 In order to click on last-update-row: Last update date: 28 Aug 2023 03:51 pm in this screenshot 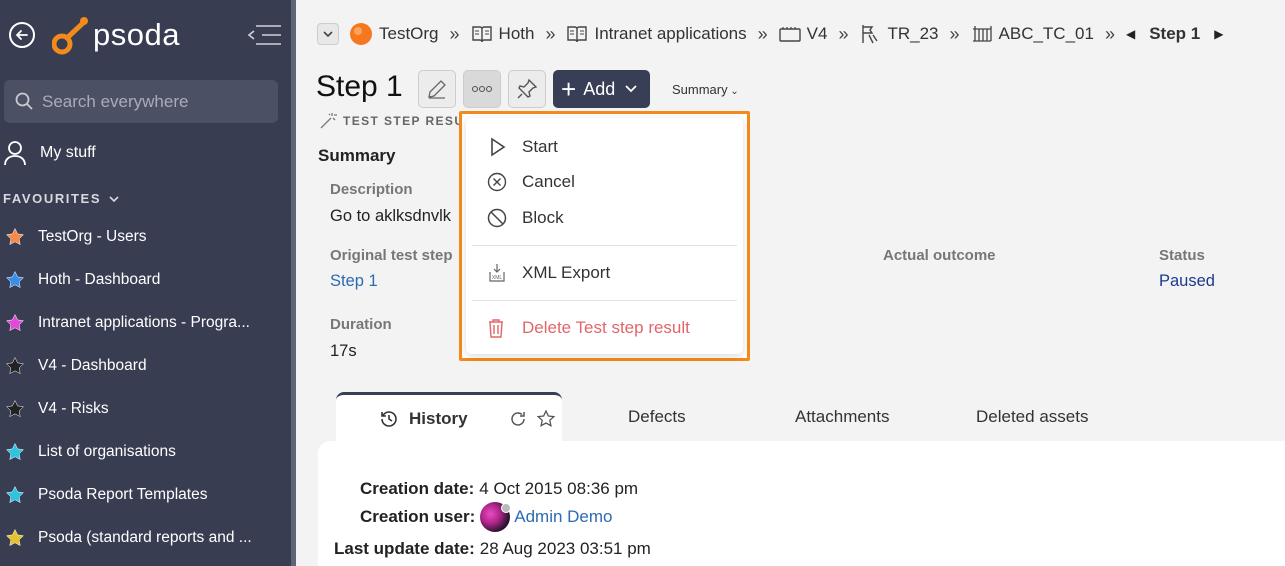, I will do `click(492, 549)`.